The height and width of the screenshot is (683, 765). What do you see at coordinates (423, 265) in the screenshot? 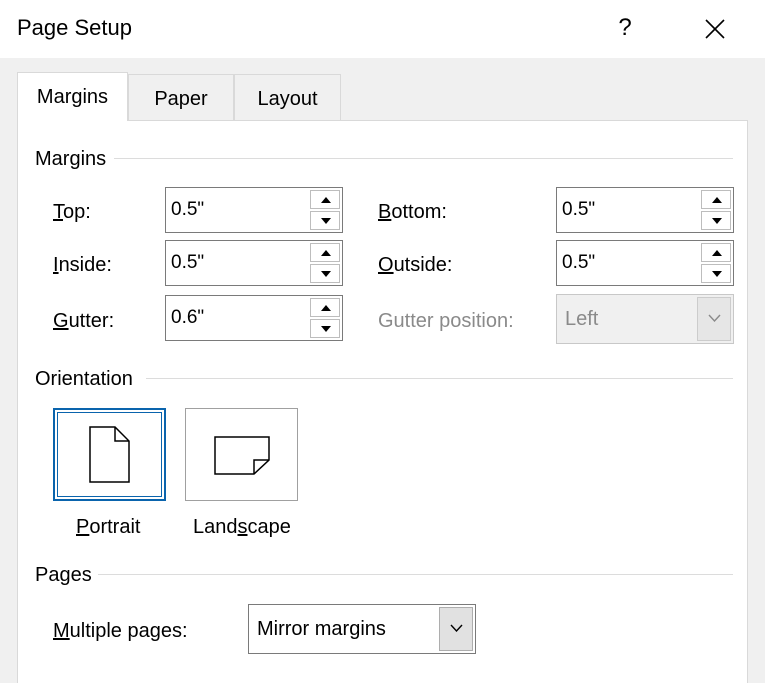
I see `outside-label-text: utside:` at bounding box center [423, 265].